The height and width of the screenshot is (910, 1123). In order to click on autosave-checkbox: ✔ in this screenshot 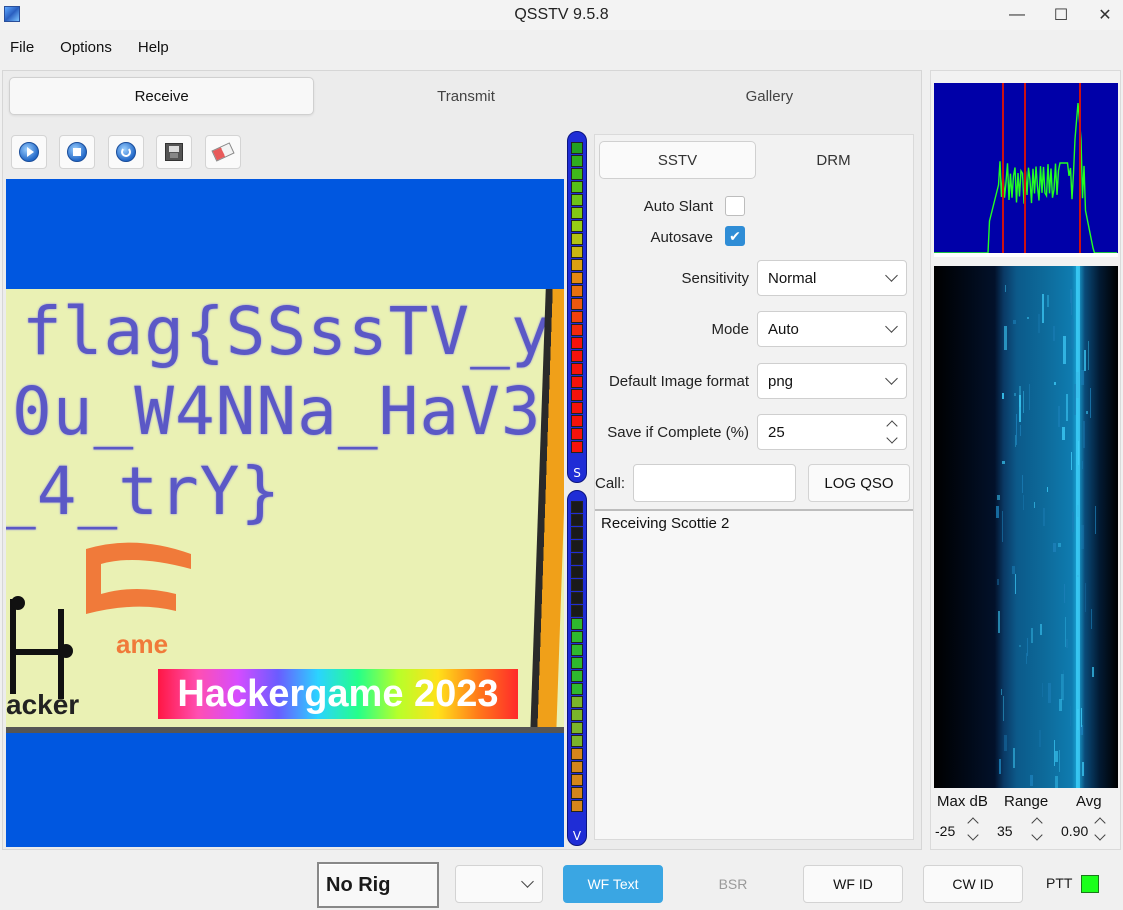, I will do `click(735, 236)`.